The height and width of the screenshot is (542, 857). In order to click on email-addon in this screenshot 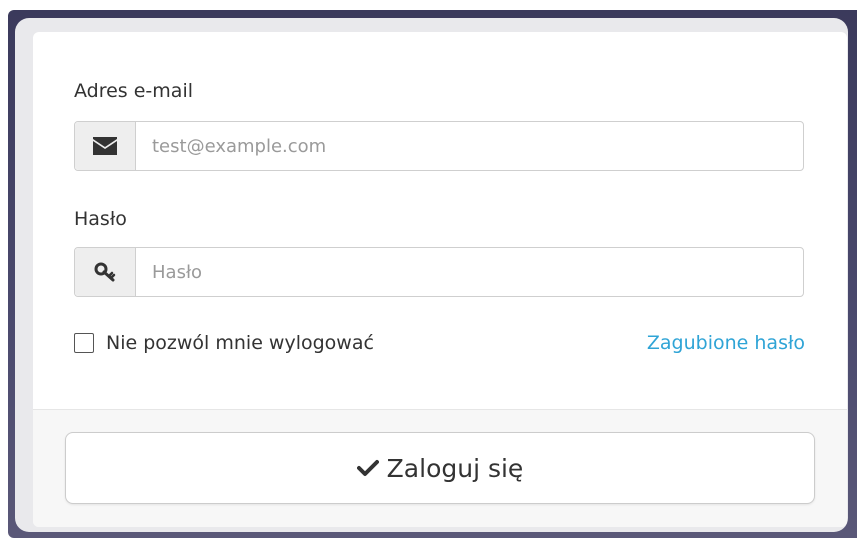, I will do `click(105, 146)`.